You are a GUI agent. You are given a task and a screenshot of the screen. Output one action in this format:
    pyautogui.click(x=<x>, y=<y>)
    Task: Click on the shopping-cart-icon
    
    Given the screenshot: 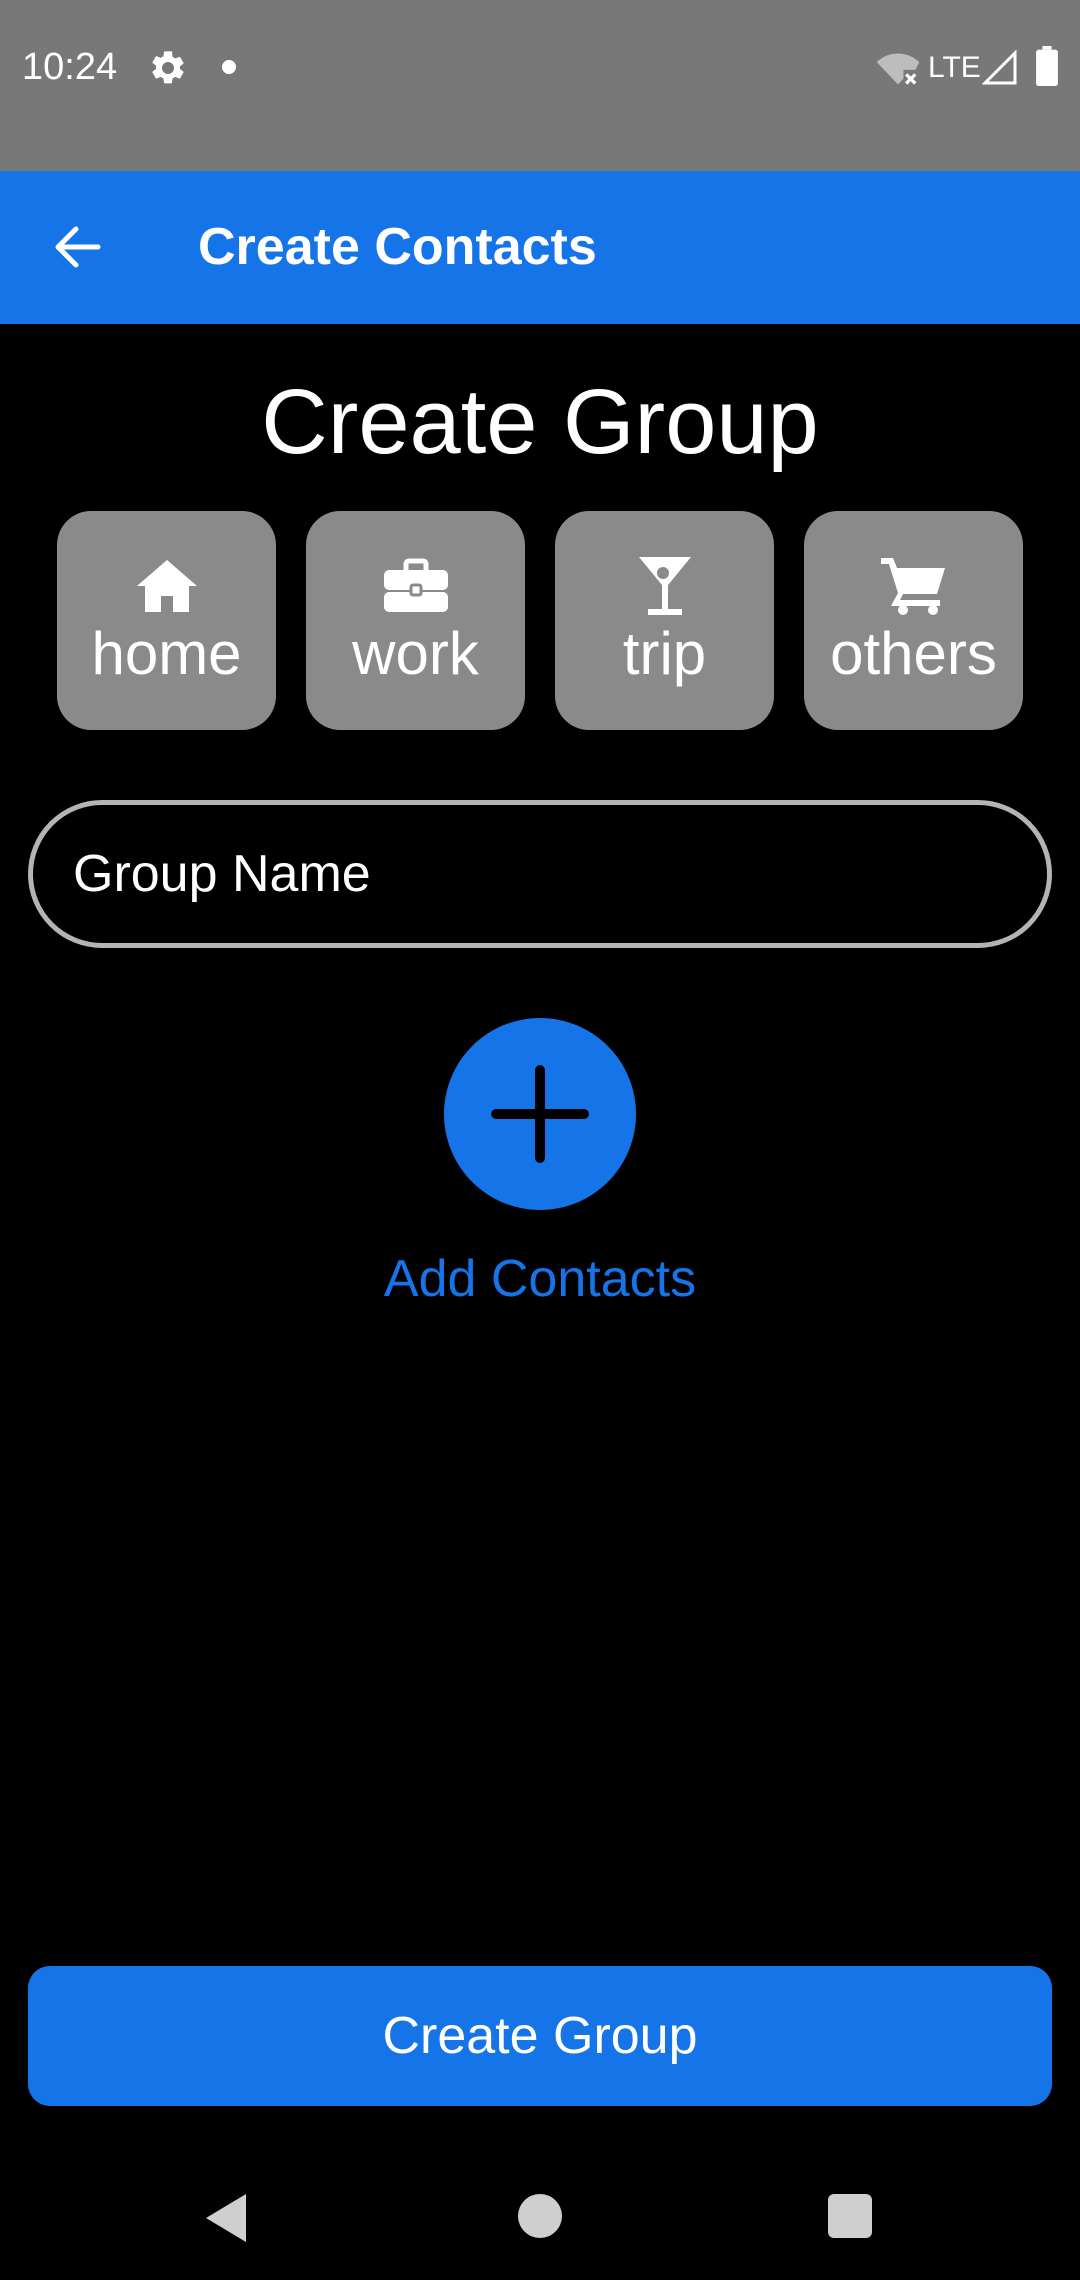 What is the action you would take?
    pyautogui.click(x=913, y=586)
    